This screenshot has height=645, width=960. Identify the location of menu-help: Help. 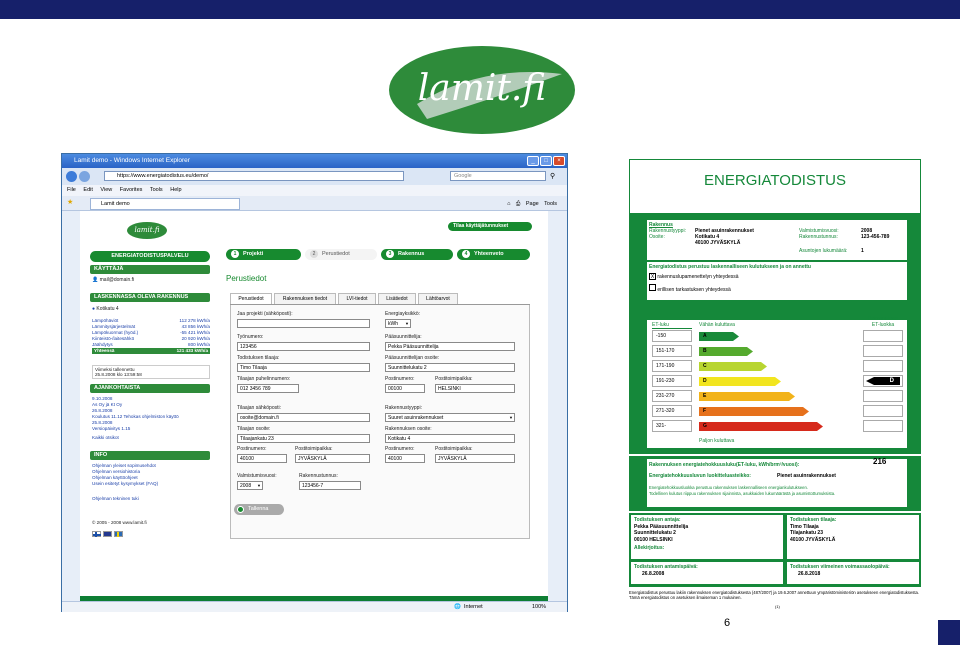
(175, 190).